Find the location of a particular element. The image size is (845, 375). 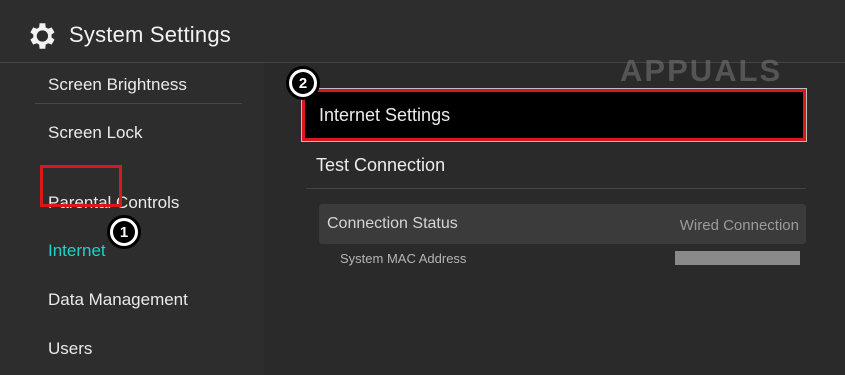

menu-item-test-connection: Test Connection is located at coordinates (554, 165).